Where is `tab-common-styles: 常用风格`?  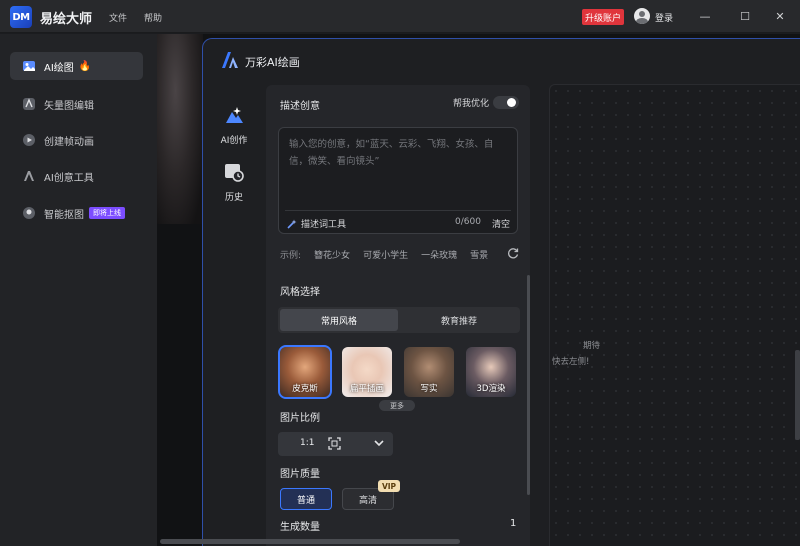 tab-common-styles: 常用风格 is located at coordinates (339, 320).